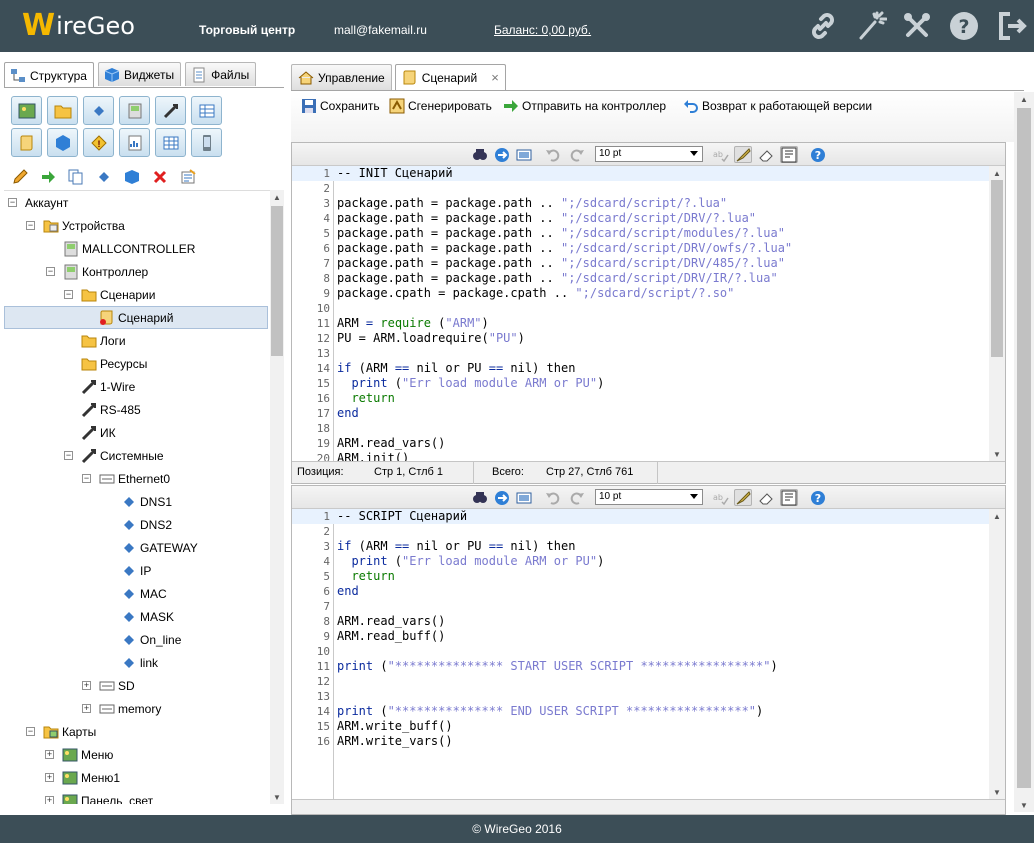 This screenshot has width=1034, height=843. I want to click on tree-node-gateway: GATEWAY, so click(159, 547).